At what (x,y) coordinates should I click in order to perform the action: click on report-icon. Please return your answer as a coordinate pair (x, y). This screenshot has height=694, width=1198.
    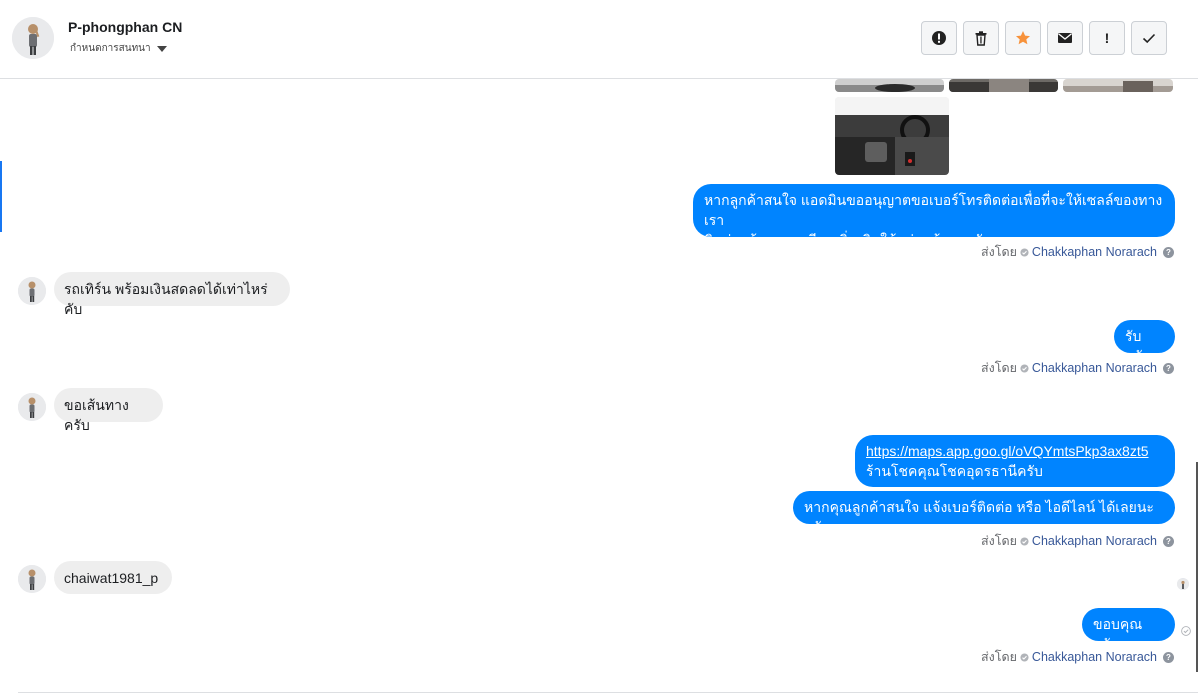
    Looking at the image, I should click on (939, 38).